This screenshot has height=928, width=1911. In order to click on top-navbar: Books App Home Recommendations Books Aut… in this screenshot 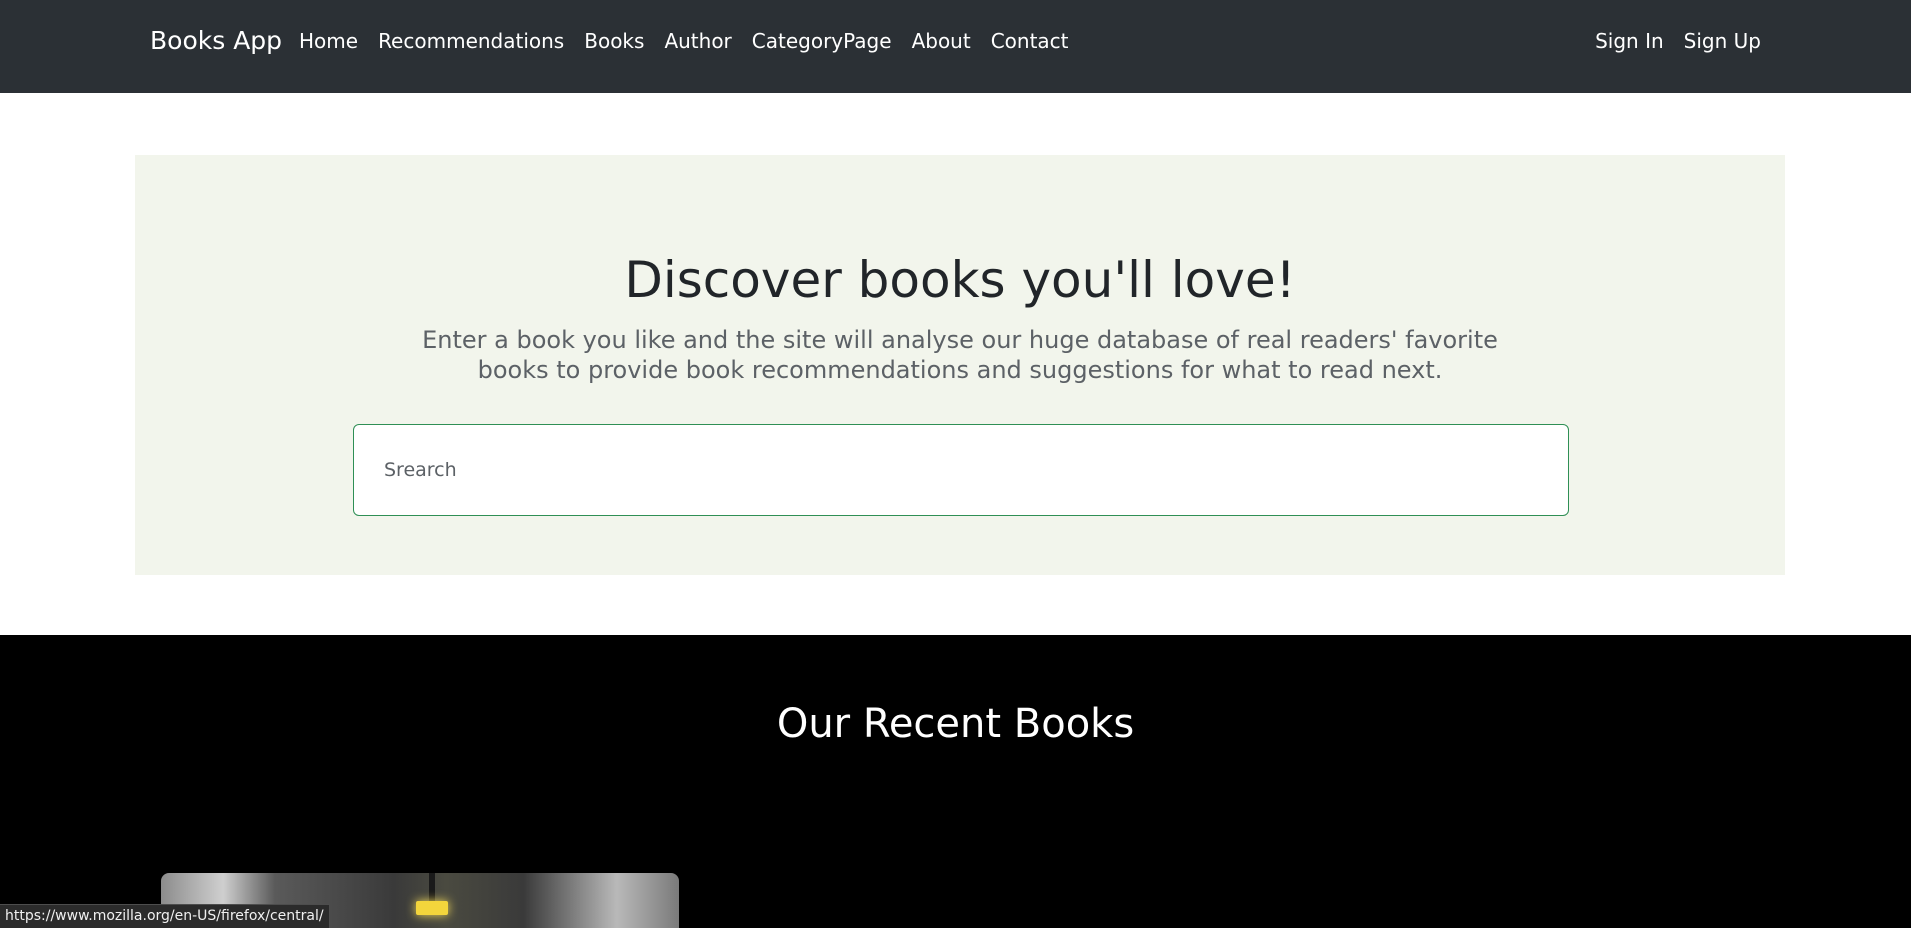, I will do `click(955, 46)`.